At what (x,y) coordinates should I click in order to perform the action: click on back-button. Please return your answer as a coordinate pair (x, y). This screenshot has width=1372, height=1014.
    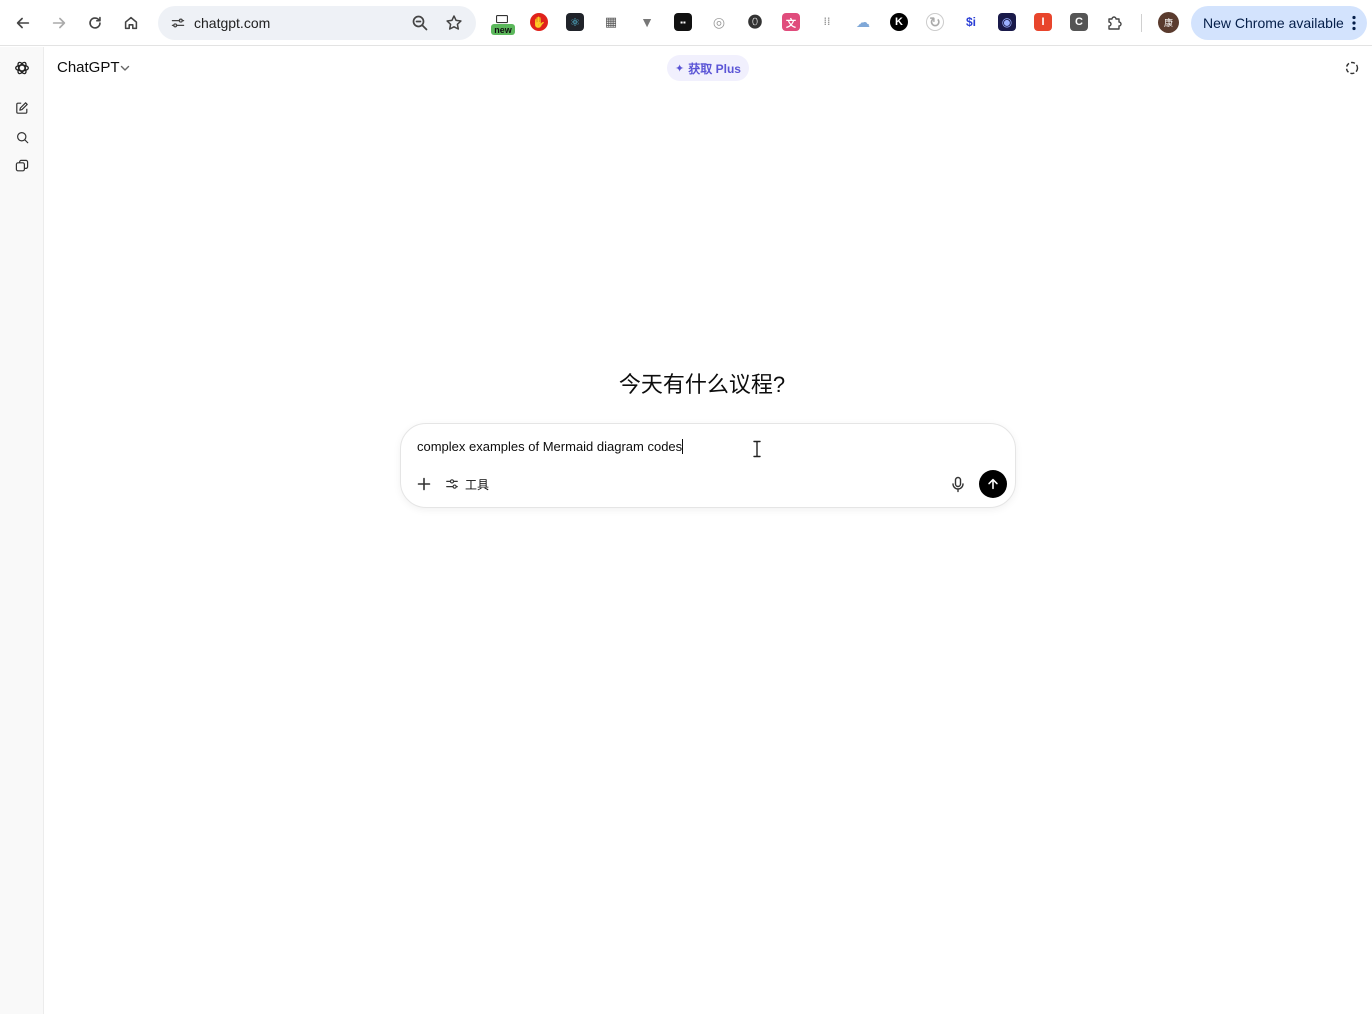
    Looking at the image, I should click on (23, 23).